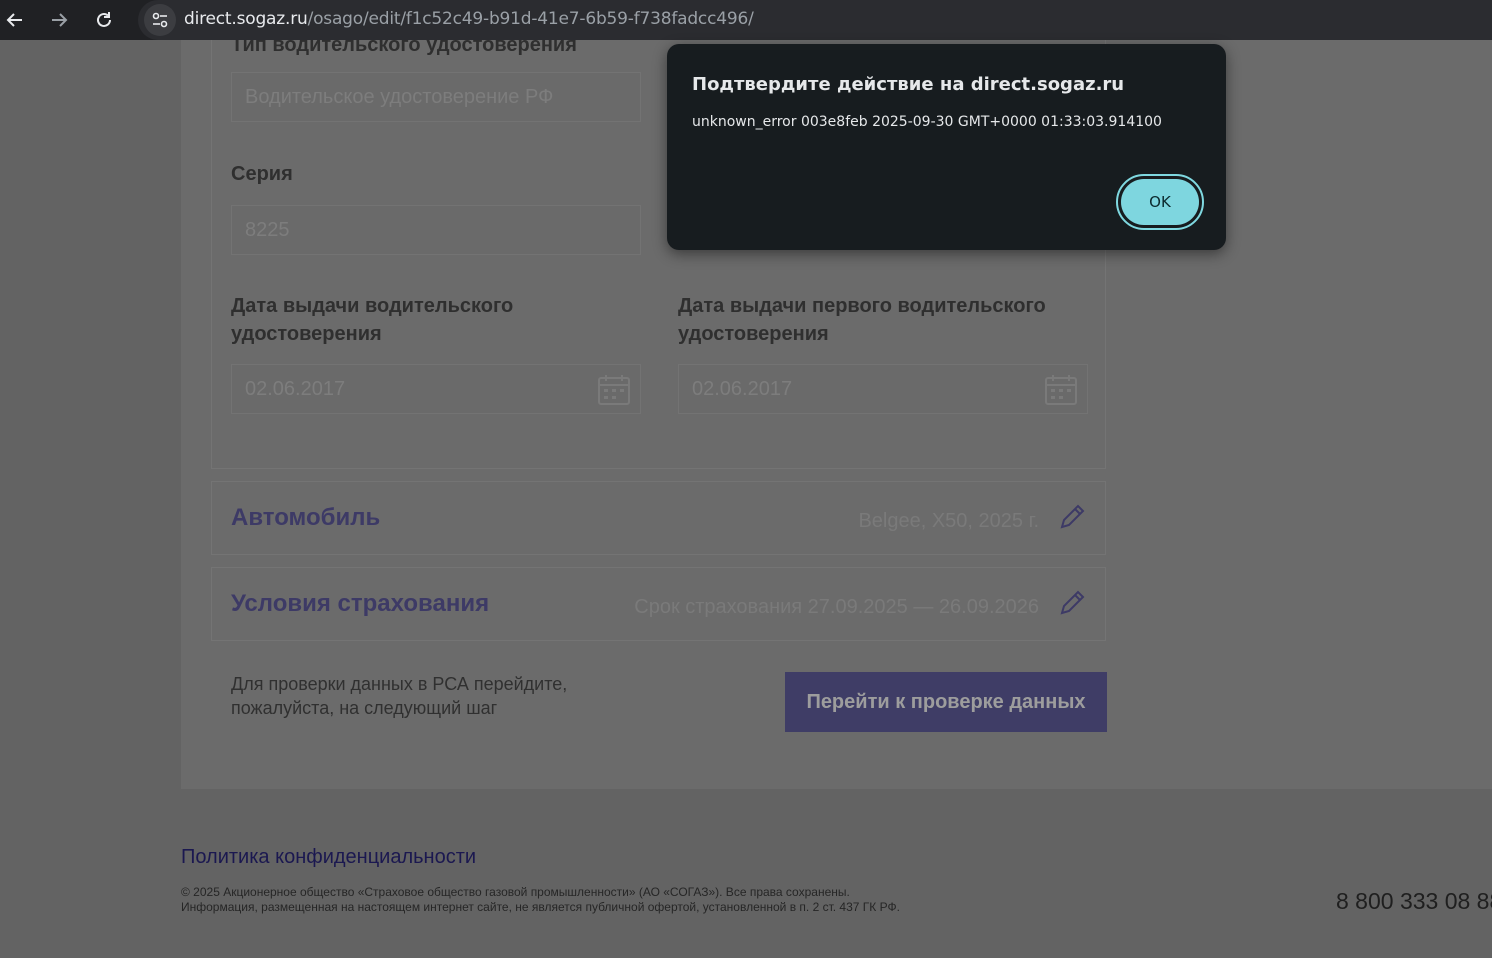 The height and width of the screenshot is (958, 1492). Describe the element at coordinates (883, 389) in the screenshot. I see `first-issue-field: 02.06.2017` at that location.